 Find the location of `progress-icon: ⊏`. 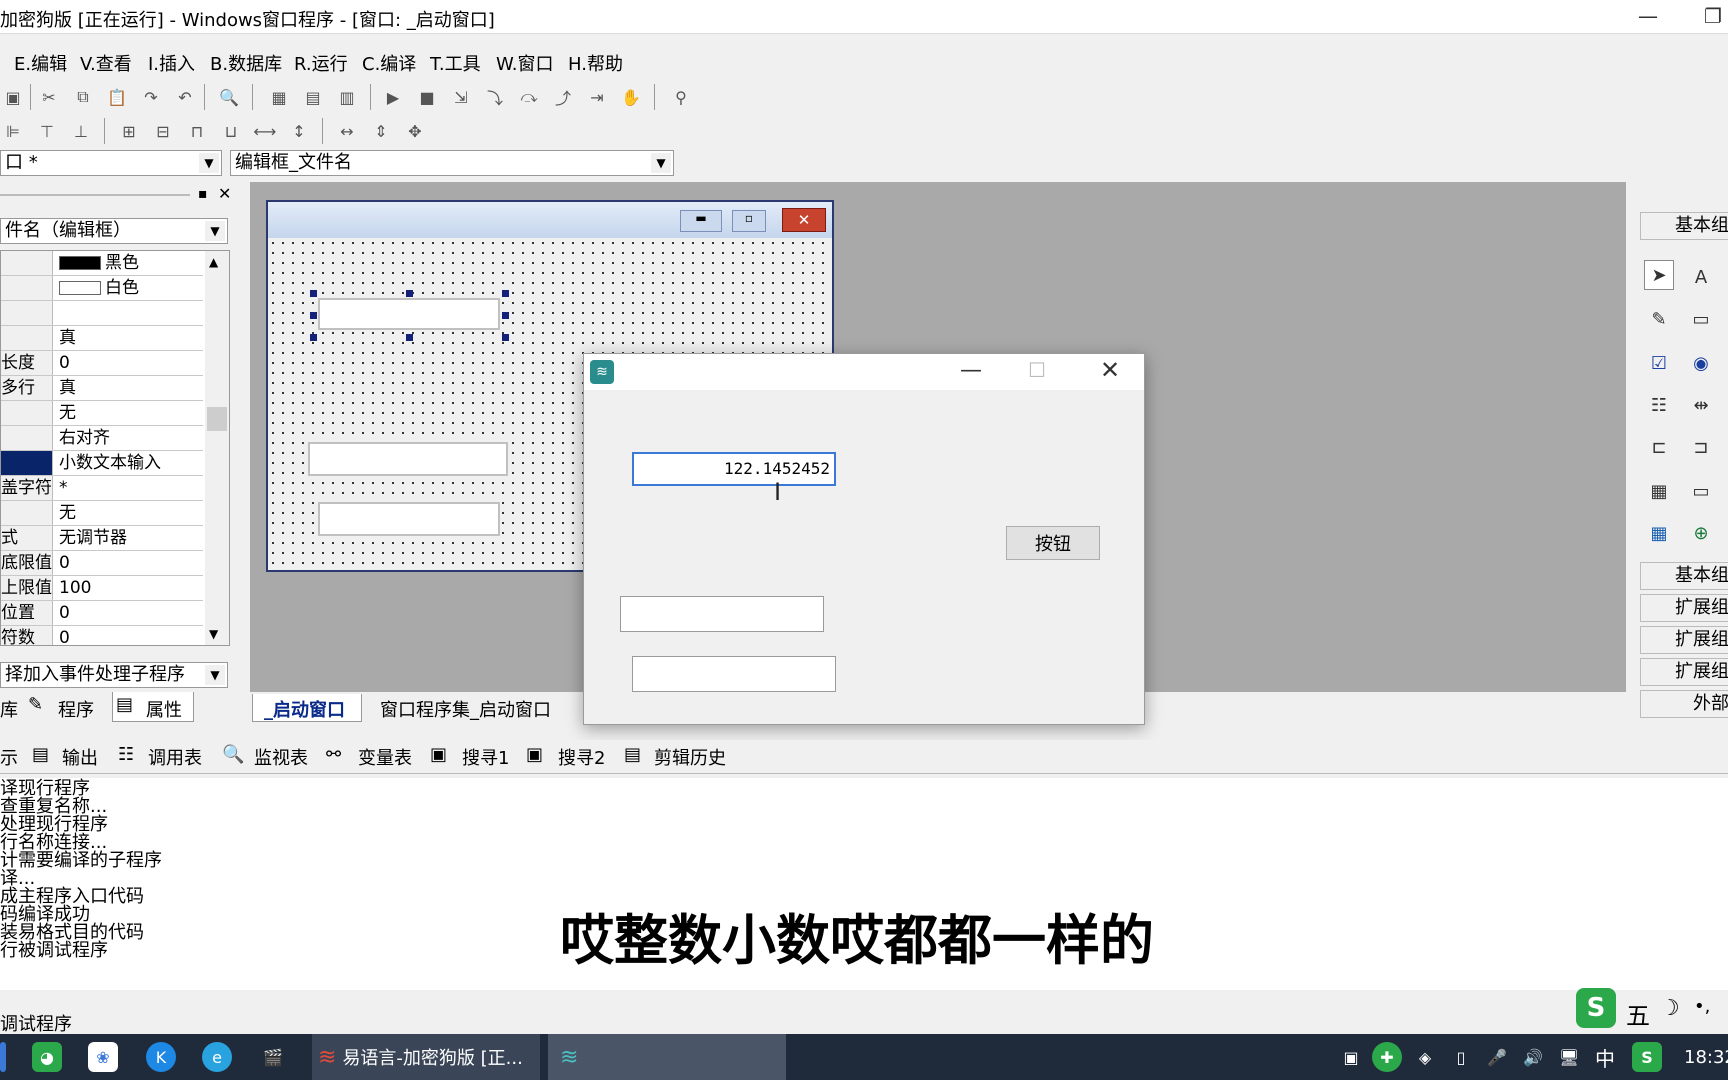

progress-icon: ⊏ is located at coordinates (1659, 447).